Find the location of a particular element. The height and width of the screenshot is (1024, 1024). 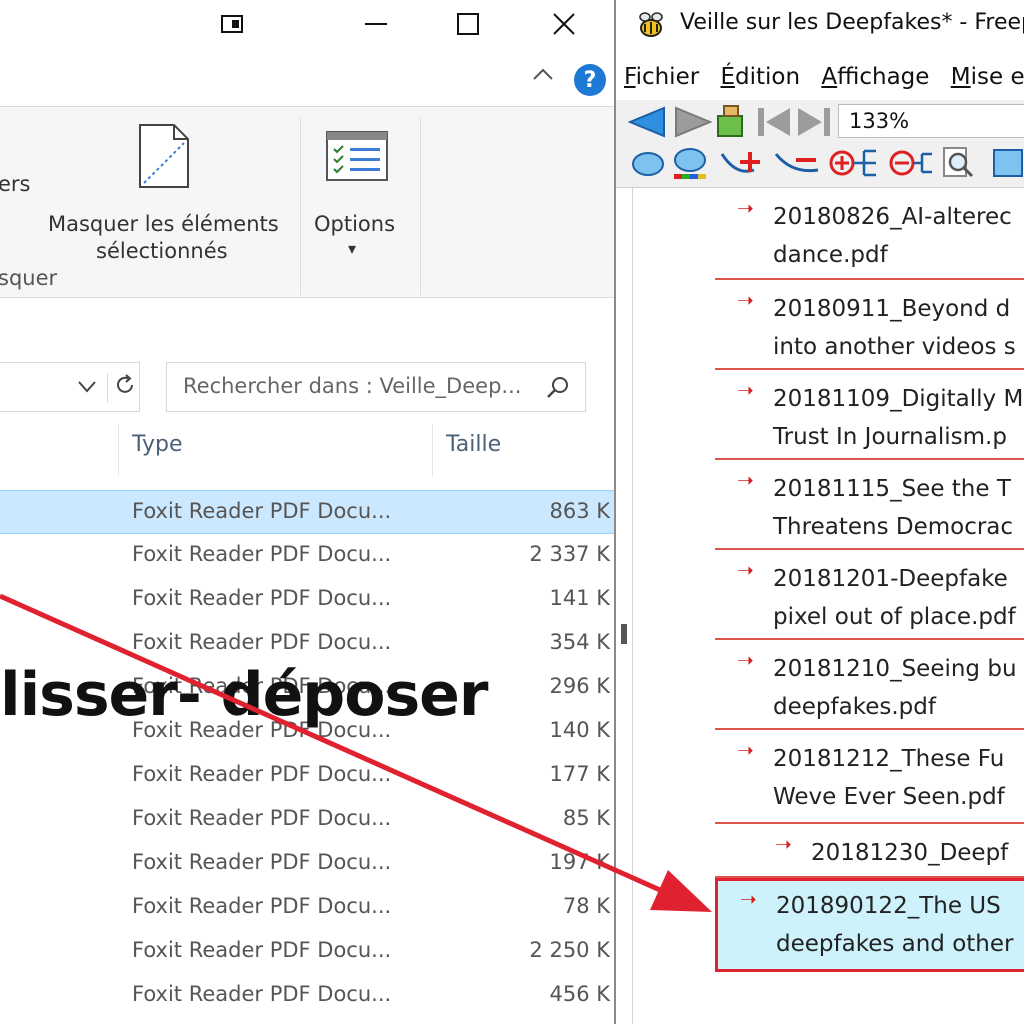

file-size: 2 337 K is located at coordinates (569, 554).